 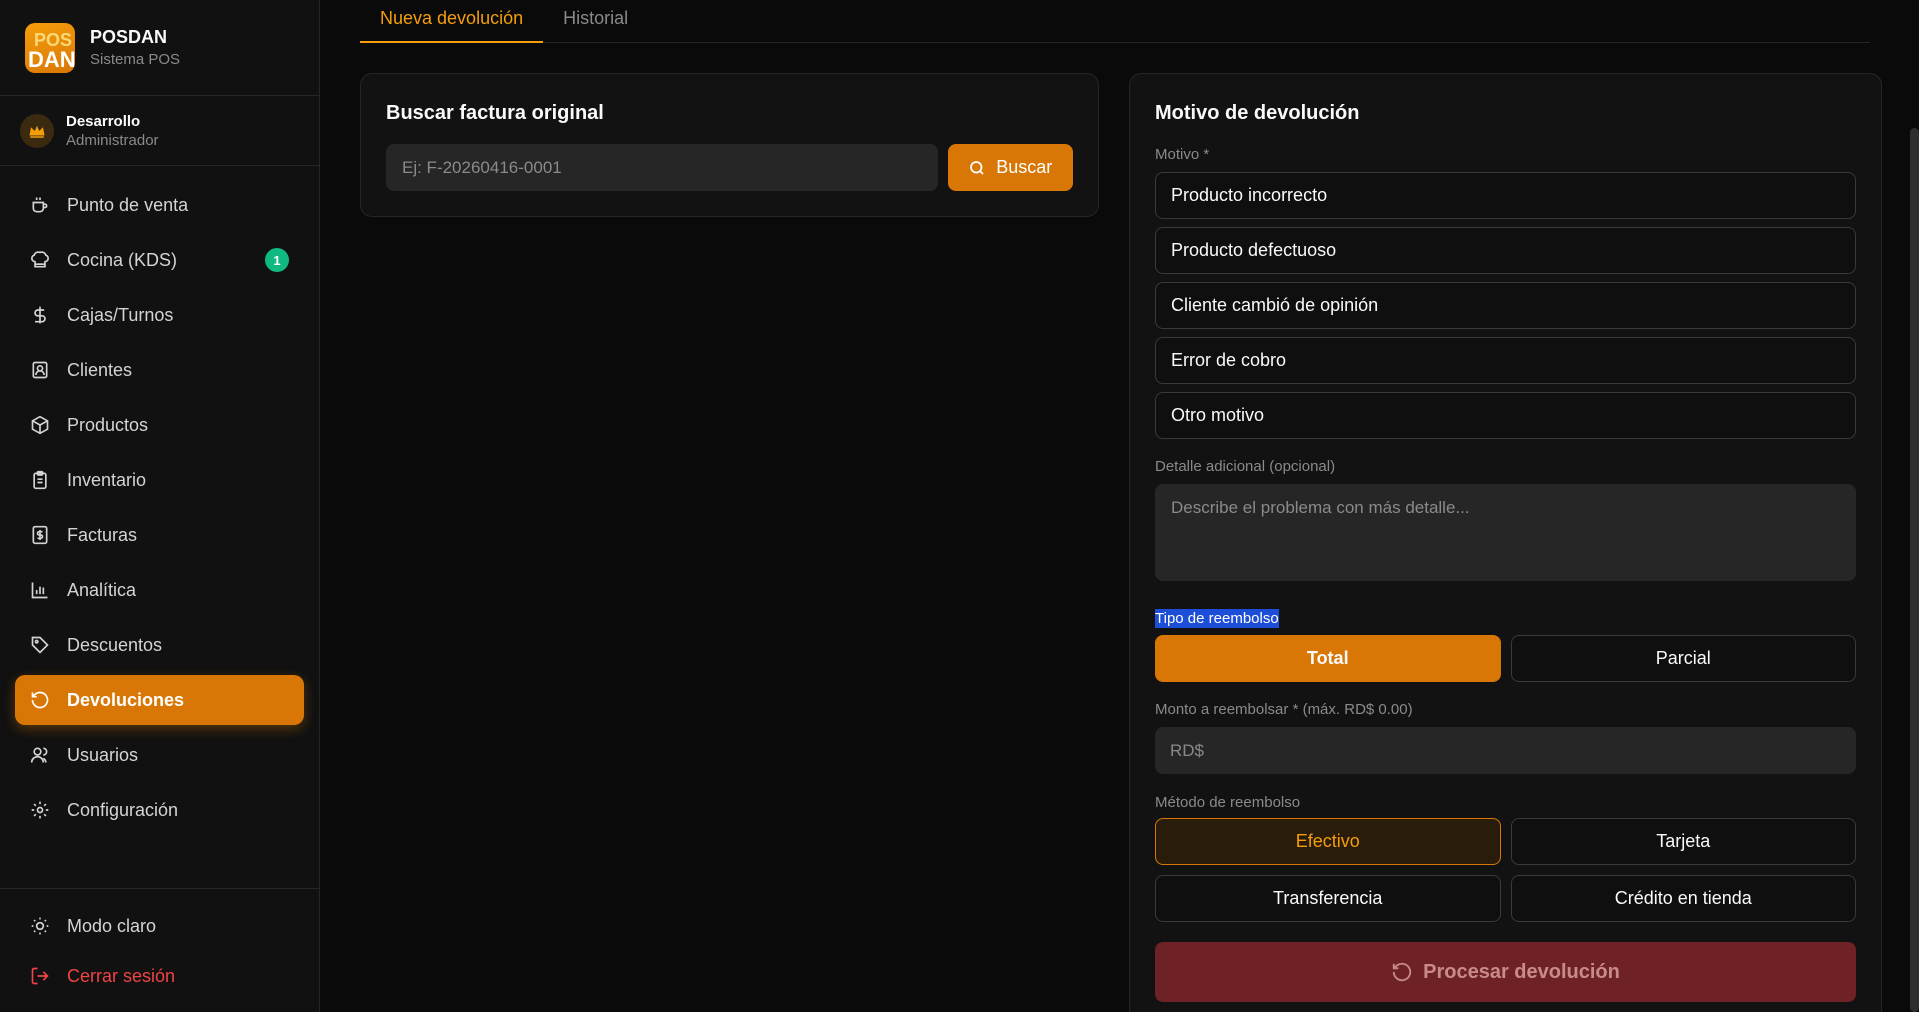 What do you see at coordinates (452, 21) in the screenshot?
I see `tab-nueva-devolucion: Nueva devolución` at bounding box center [452, 21].